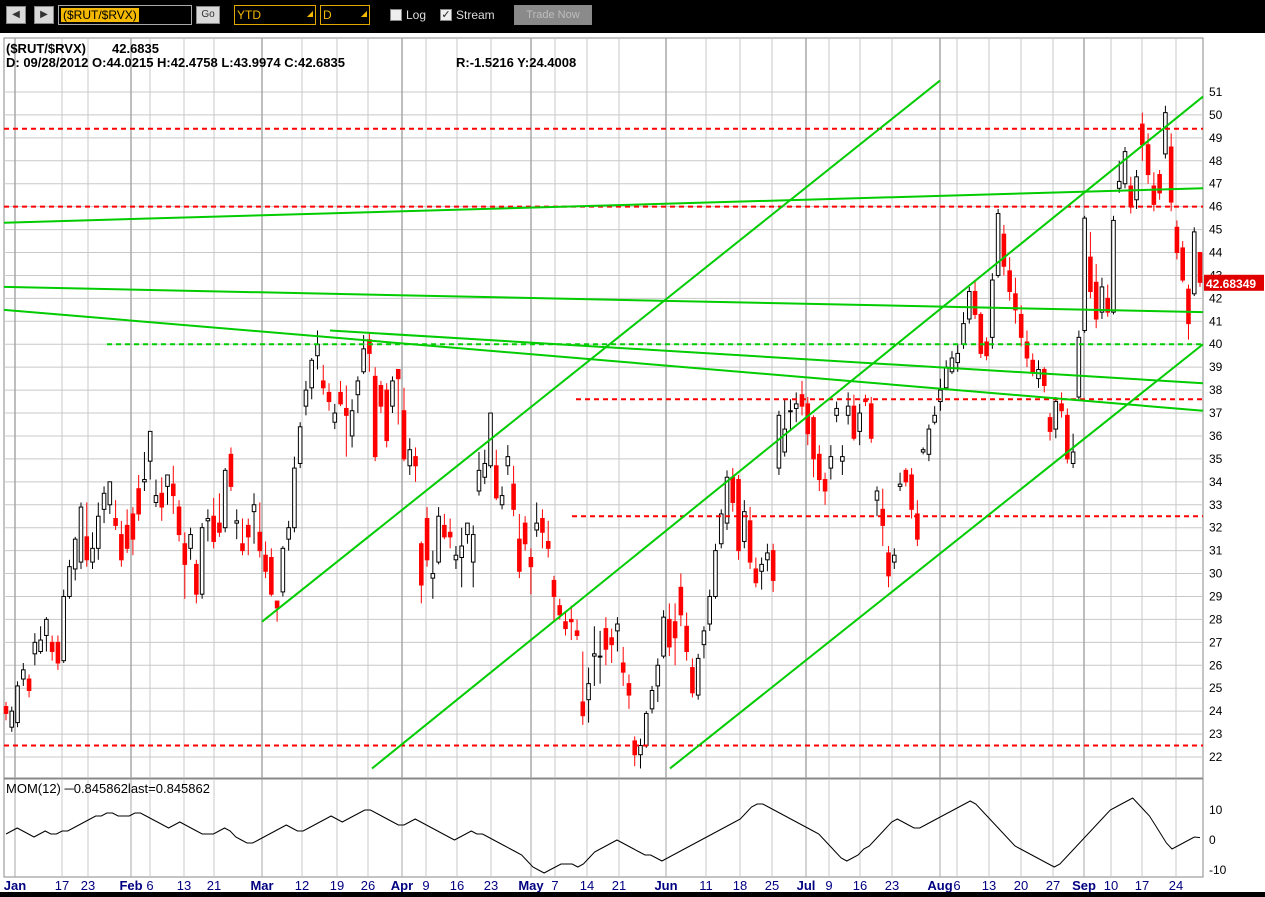  What do you see at coordinates (108, 788) in the screenshot?
I see `indicator-label: MOM(12) ─0.845862last=0.845862` at bounding box center [108, 788].